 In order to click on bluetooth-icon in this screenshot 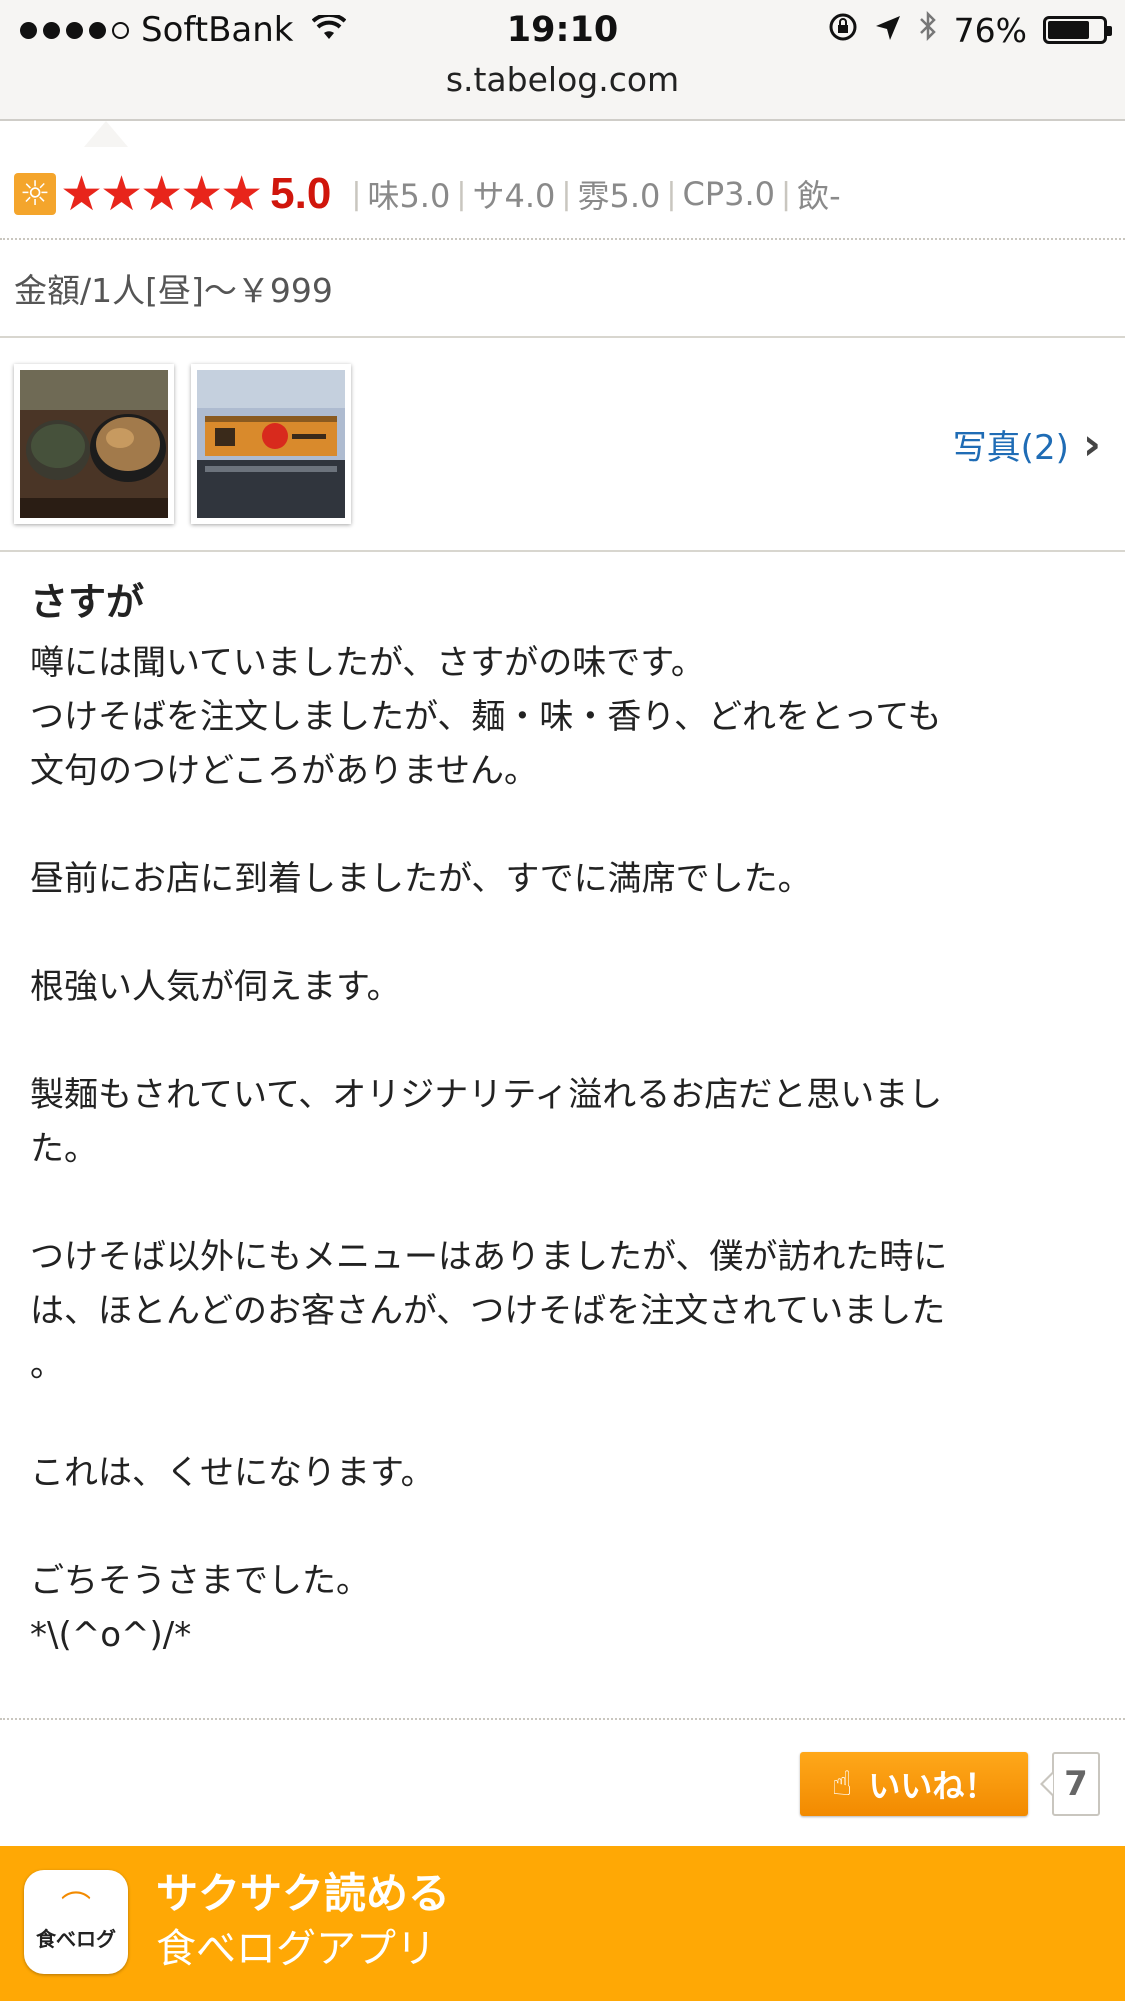, I will do `click(928, 30)`.